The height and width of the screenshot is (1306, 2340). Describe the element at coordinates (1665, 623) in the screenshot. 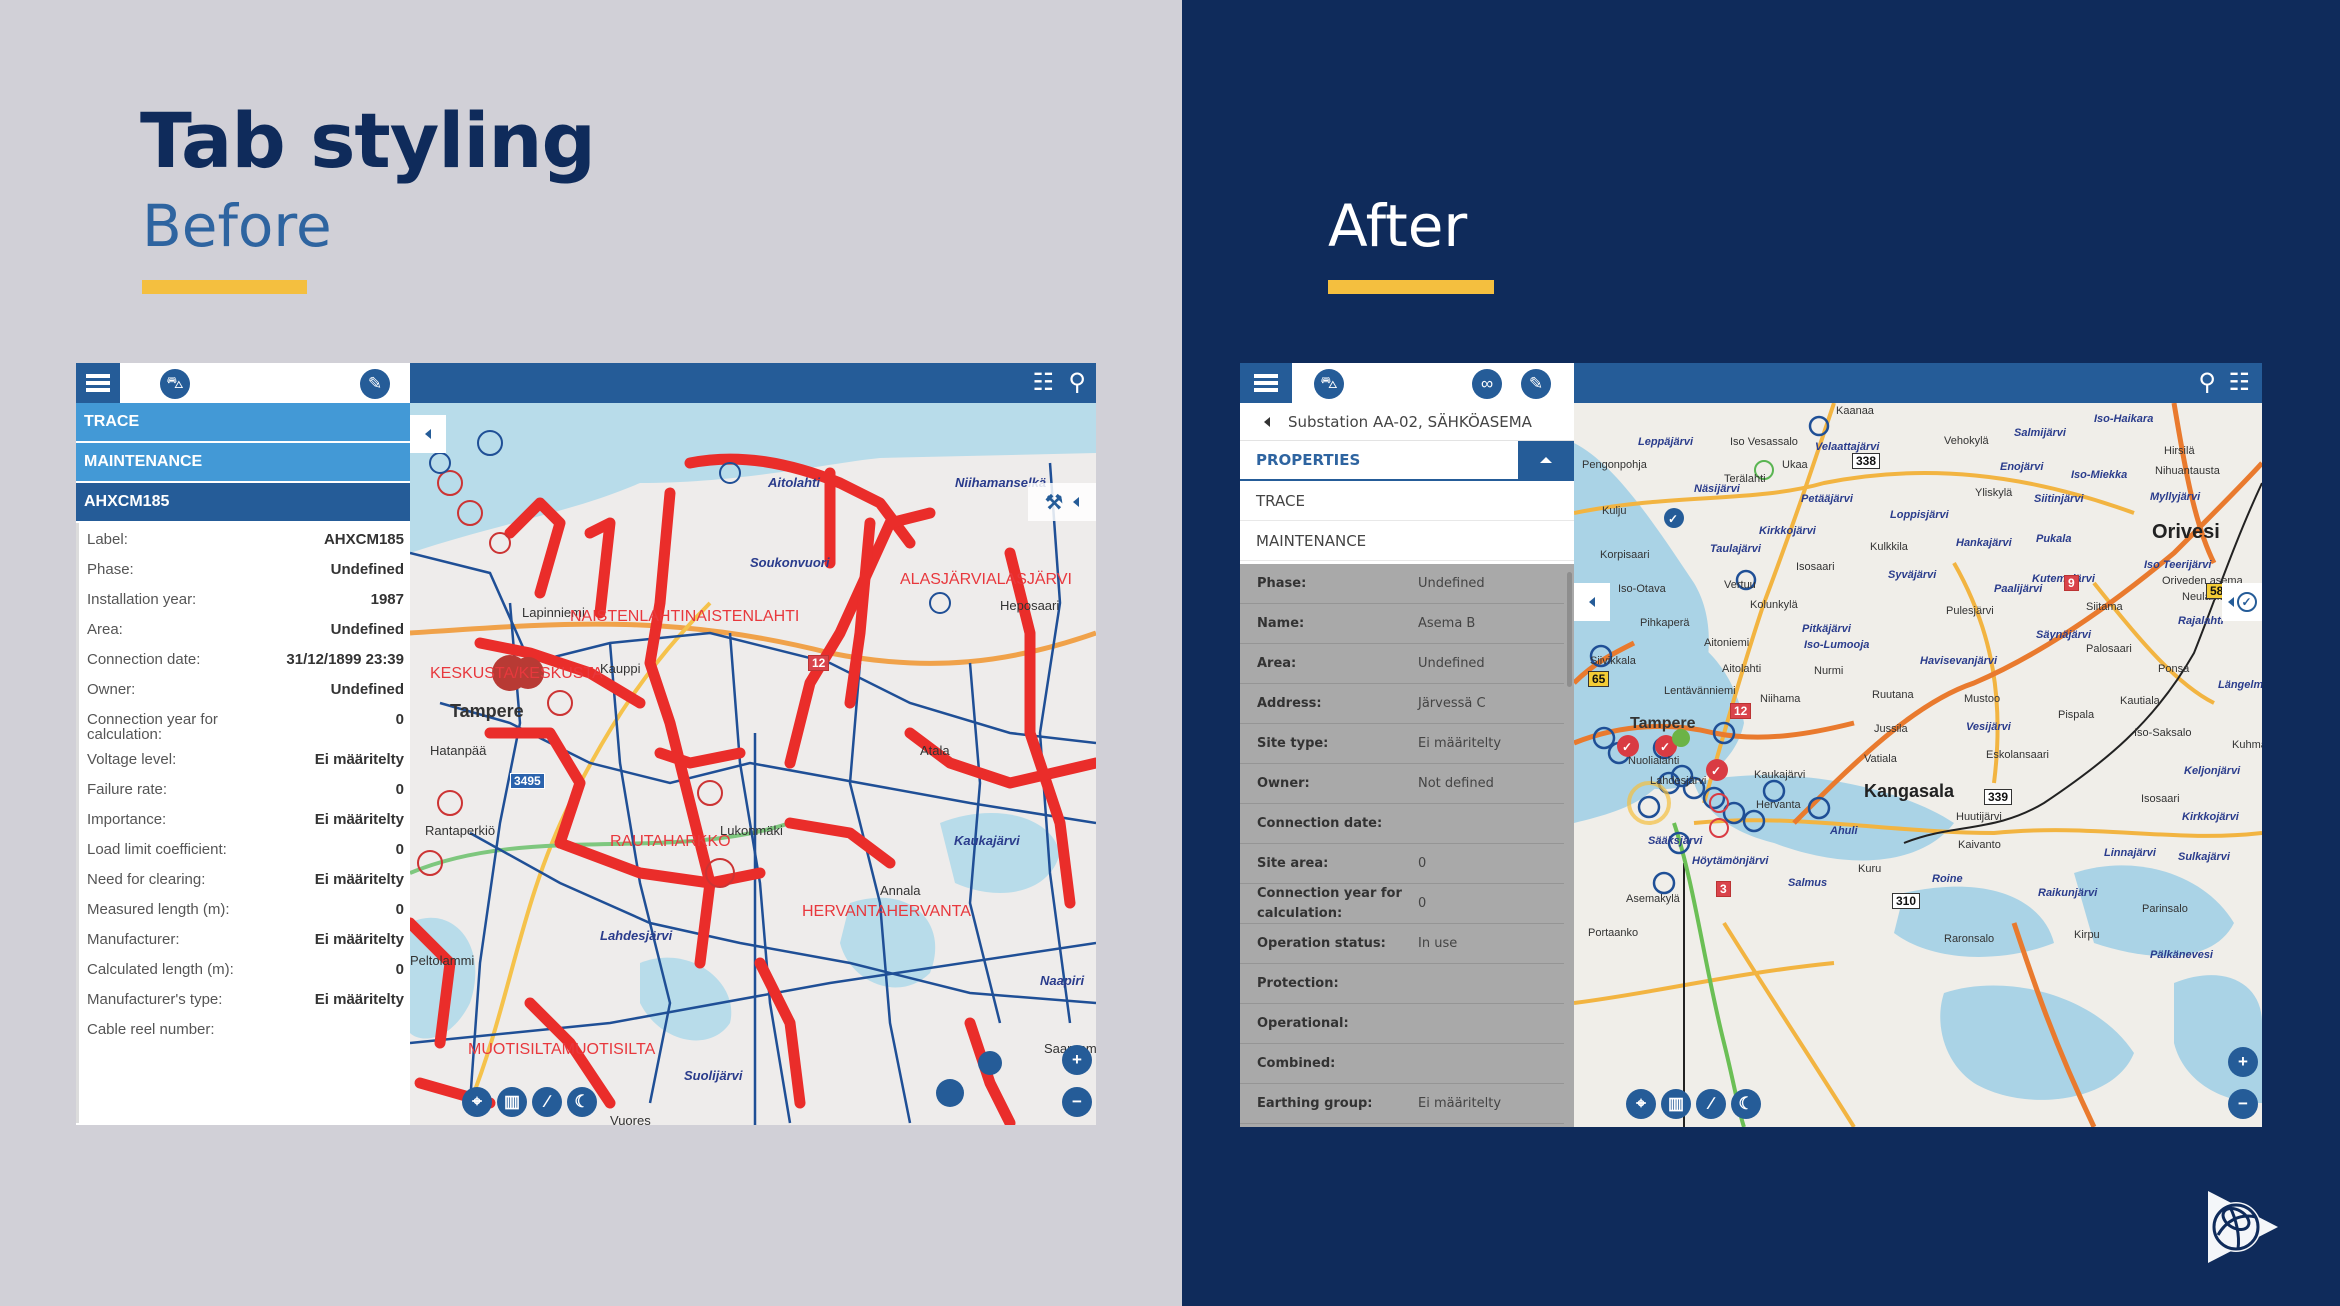

I see `map-label: Pihkaperä` at that location.